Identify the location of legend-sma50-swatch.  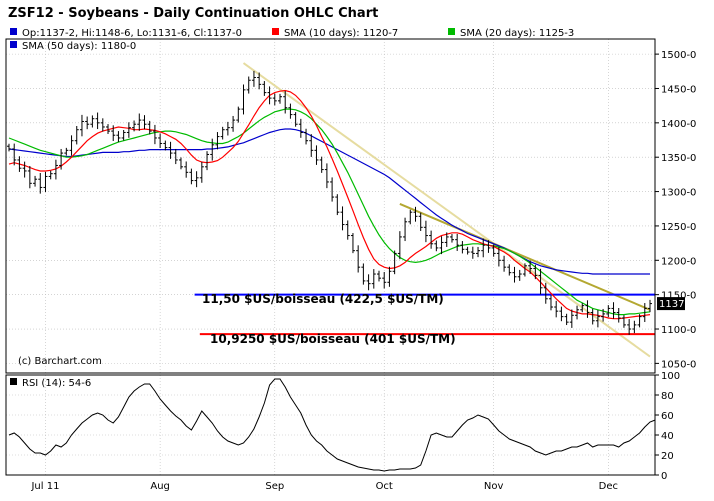
(13, 44).